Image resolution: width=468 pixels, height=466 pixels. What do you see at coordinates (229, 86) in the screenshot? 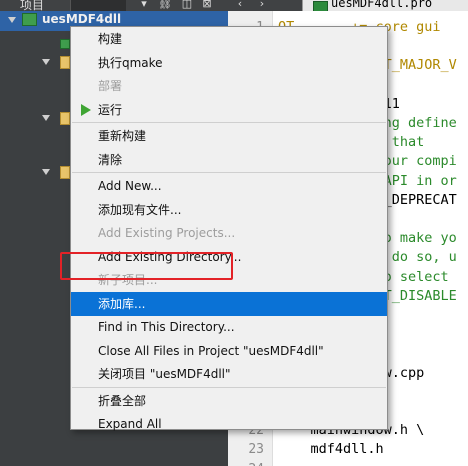
I see `menu-item: 部署` at bounding box center [229, 86].